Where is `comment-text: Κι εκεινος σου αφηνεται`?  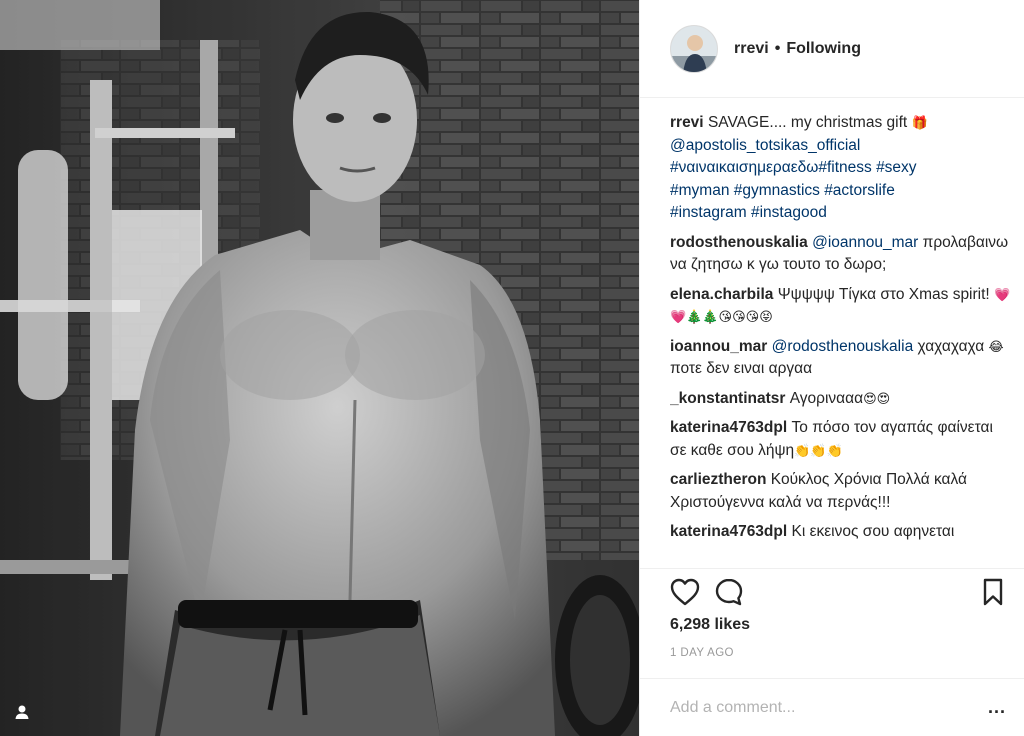
comment-text: Κι εκεινος σου αφηνεται is located at coordinates (873, 531).